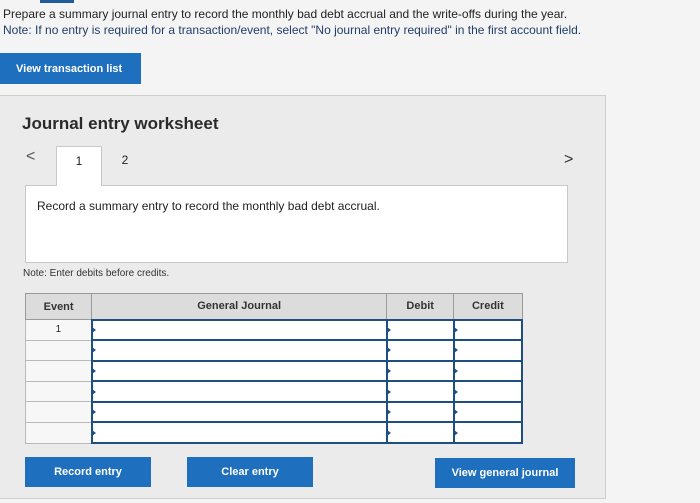 The height and width of the screenshot is (503, 700). I want to click on column-header-credit: Credit, so click(488, 306).